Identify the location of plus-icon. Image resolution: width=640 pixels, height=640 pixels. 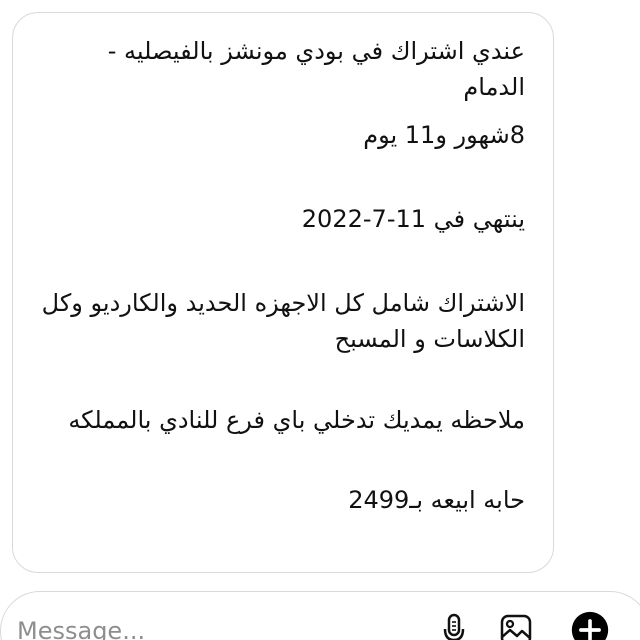
(590, 625).